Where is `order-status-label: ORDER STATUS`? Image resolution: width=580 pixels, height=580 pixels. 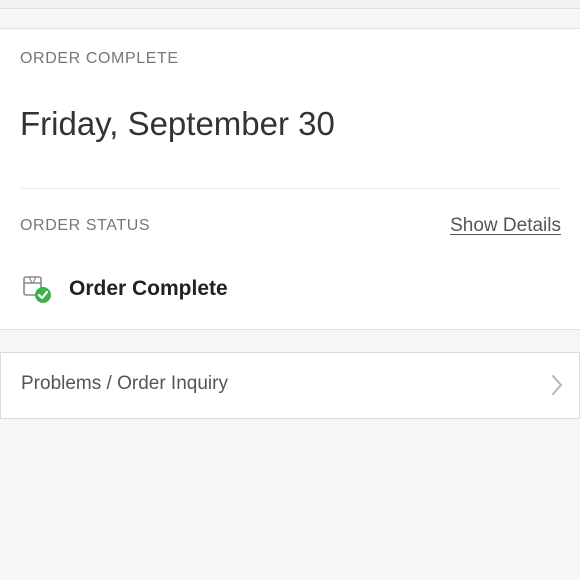 order-status-label: ORDER STATUS is located at coordinates (85, 225).